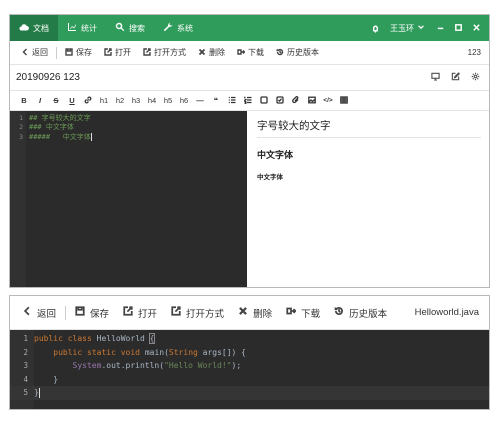 The image size is (500, 426). Describe the element at coordinates (111, 366) in the screenshot. I see `field-ref: .out` at that location.